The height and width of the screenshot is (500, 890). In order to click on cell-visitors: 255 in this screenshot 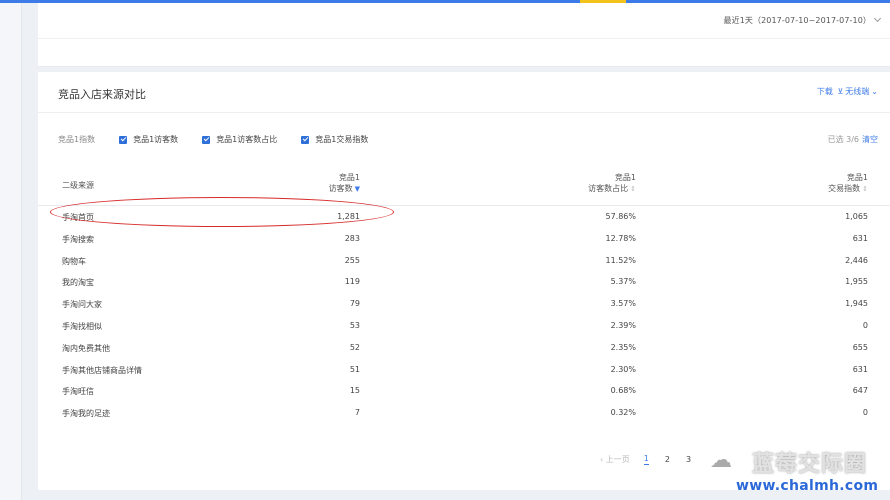, I will do `click(352, 260)`.